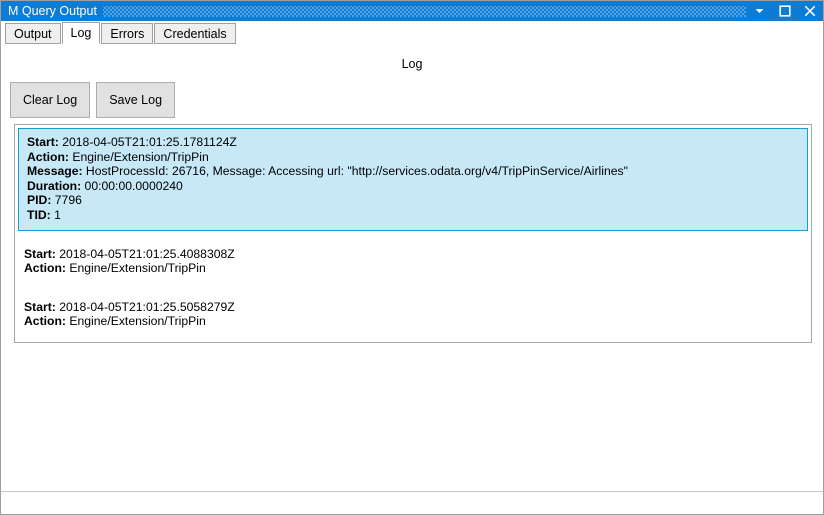  I want to click on log-field-value: 7796, so click(66, 200).